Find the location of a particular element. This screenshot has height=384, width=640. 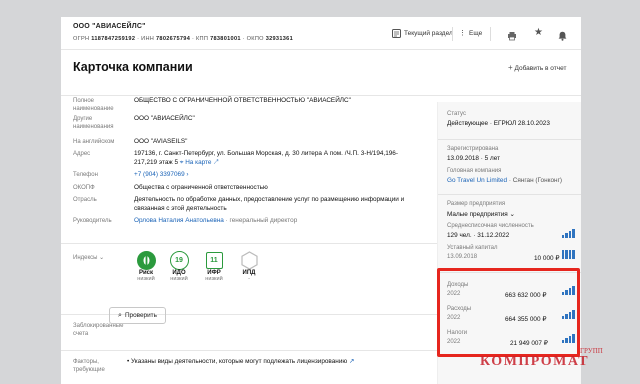

indices-label: Индексы ⌄ is located at coordinates (88, 258).